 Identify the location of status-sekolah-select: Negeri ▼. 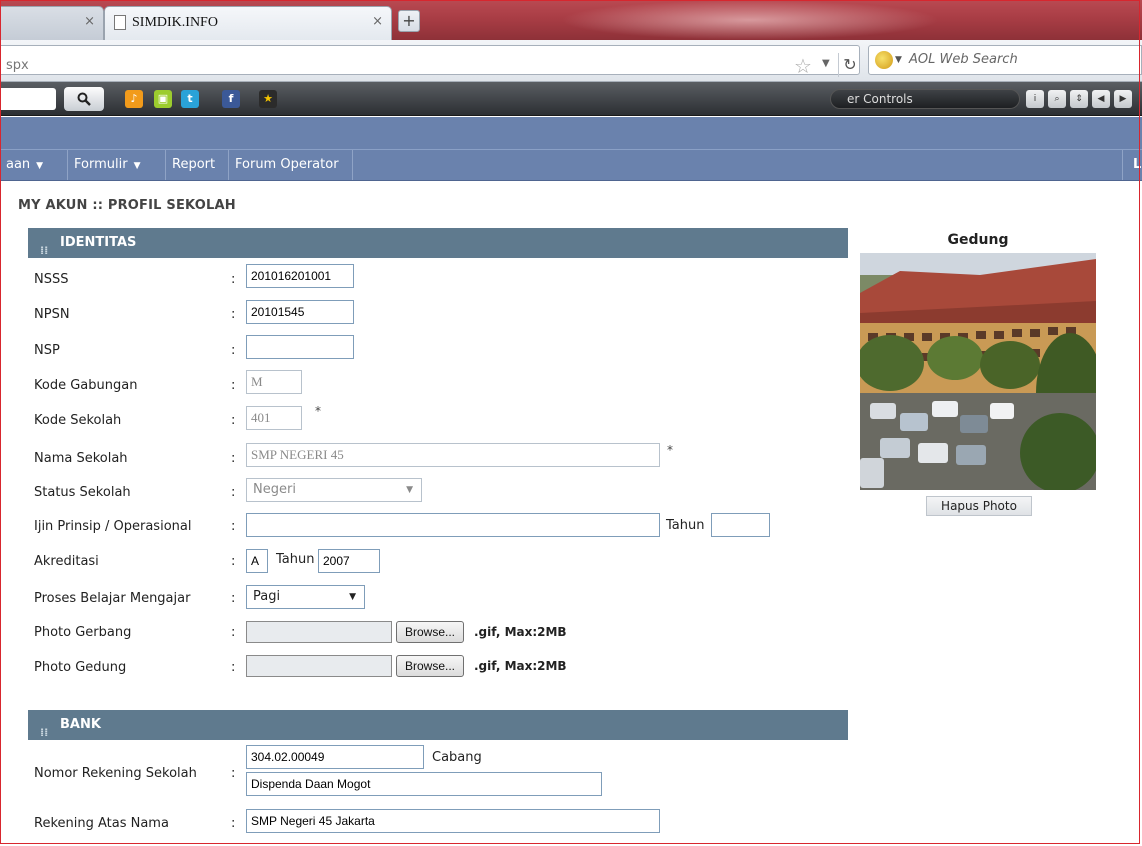
(334, 490).